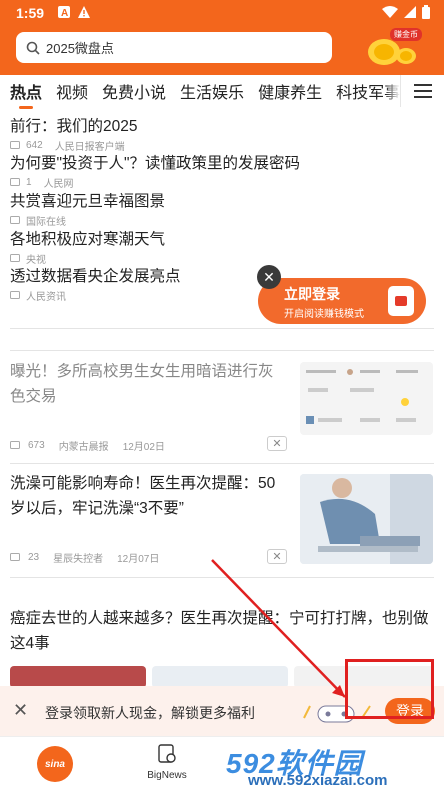  Describe the element at coordinates (389, 689) in the screenshot. I see `annotation-highlight-box` at that location.